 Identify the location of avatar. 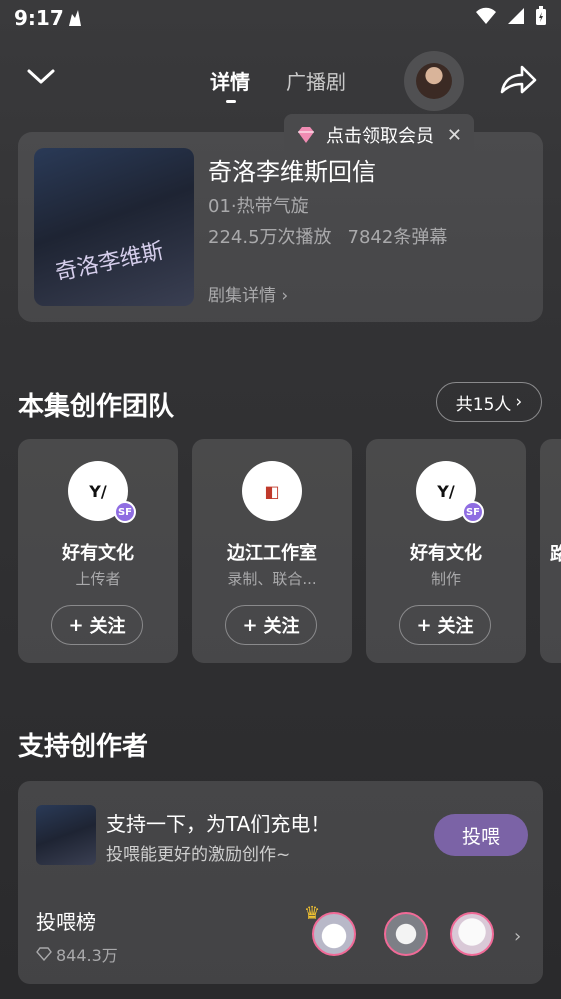
(434, 81).